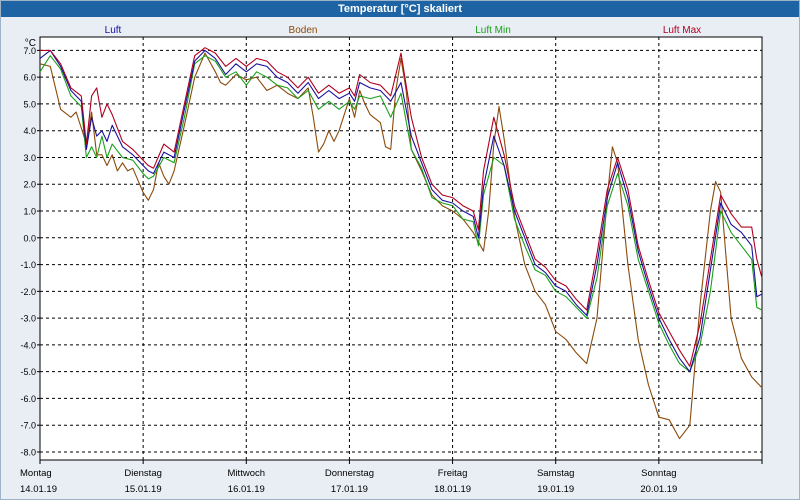 This screenshot has width=800, height=500. Describe the element at coordinates (29, 78) in the screenshot. I see `y-tick-label: 6.0` at that location.